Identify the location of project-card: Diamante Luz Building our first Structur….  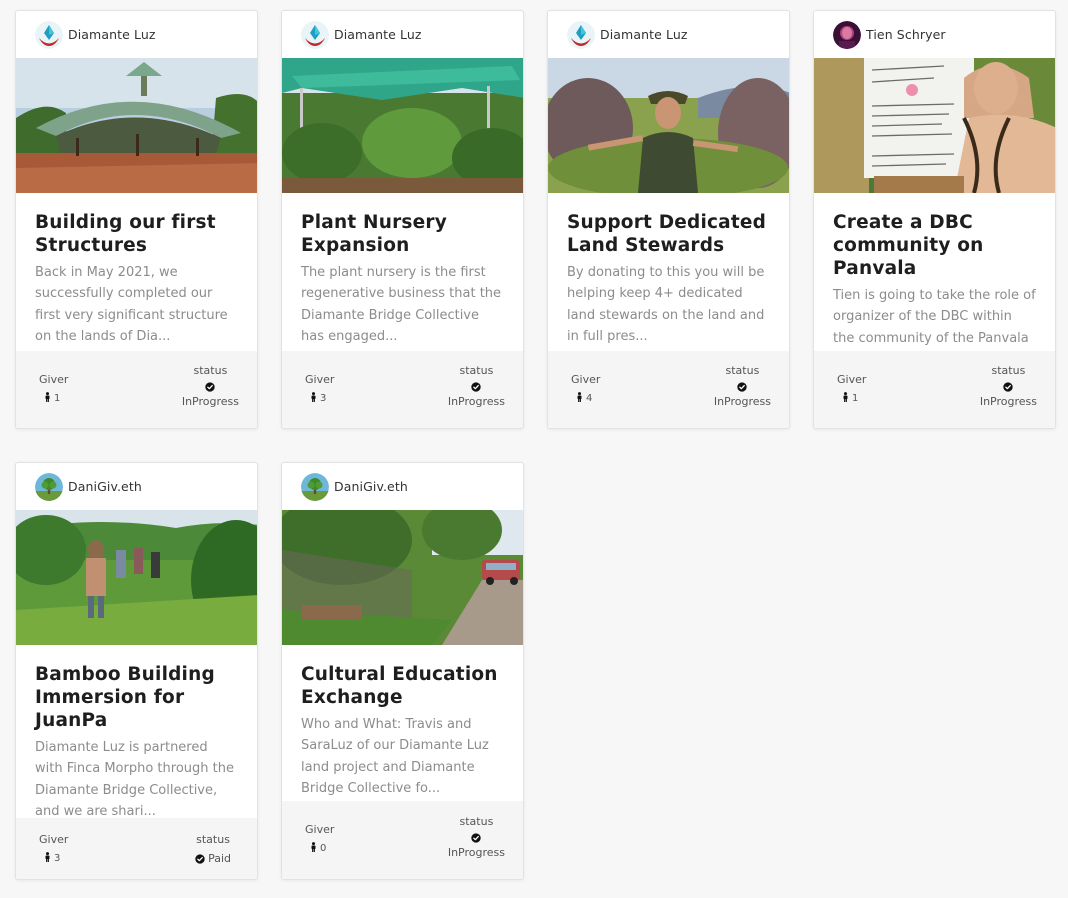
(136, 219).